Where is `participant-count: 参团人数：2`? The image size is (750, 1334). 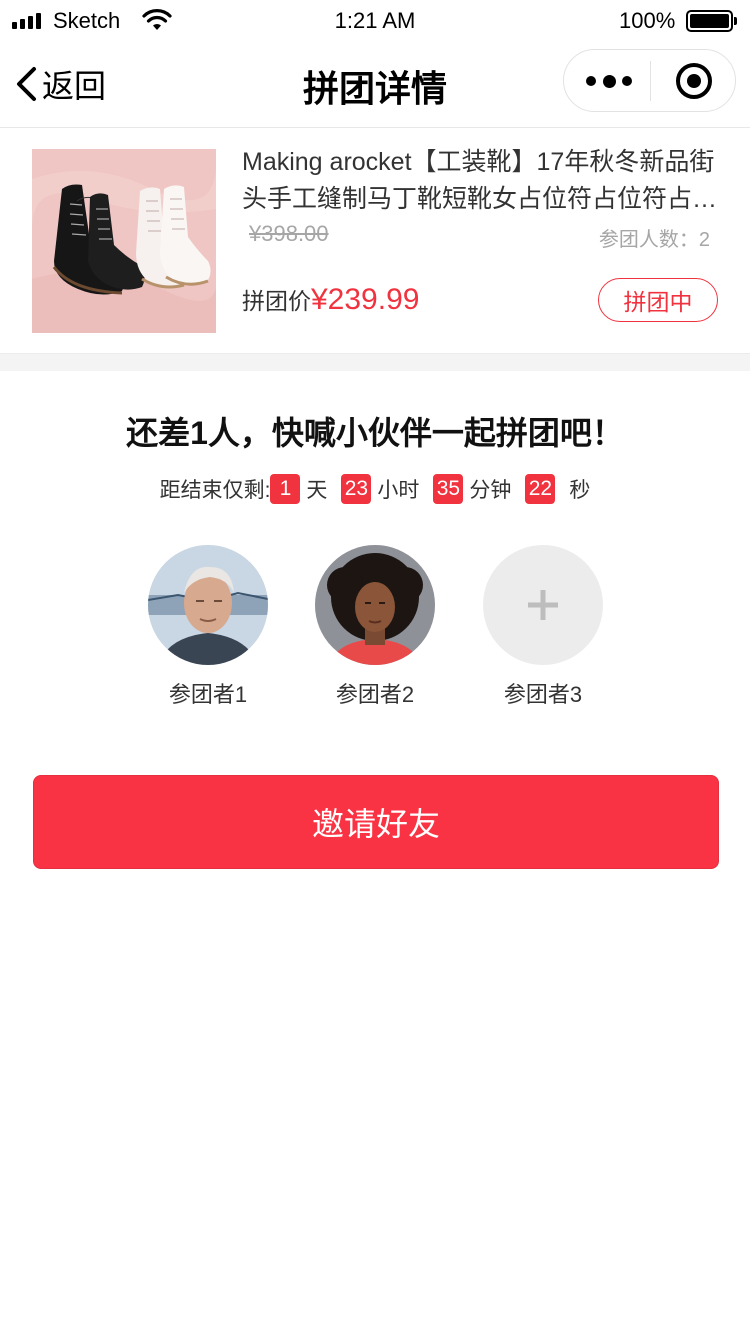
participant-count: 参团人数：2 is located at coordinates (654, 240).